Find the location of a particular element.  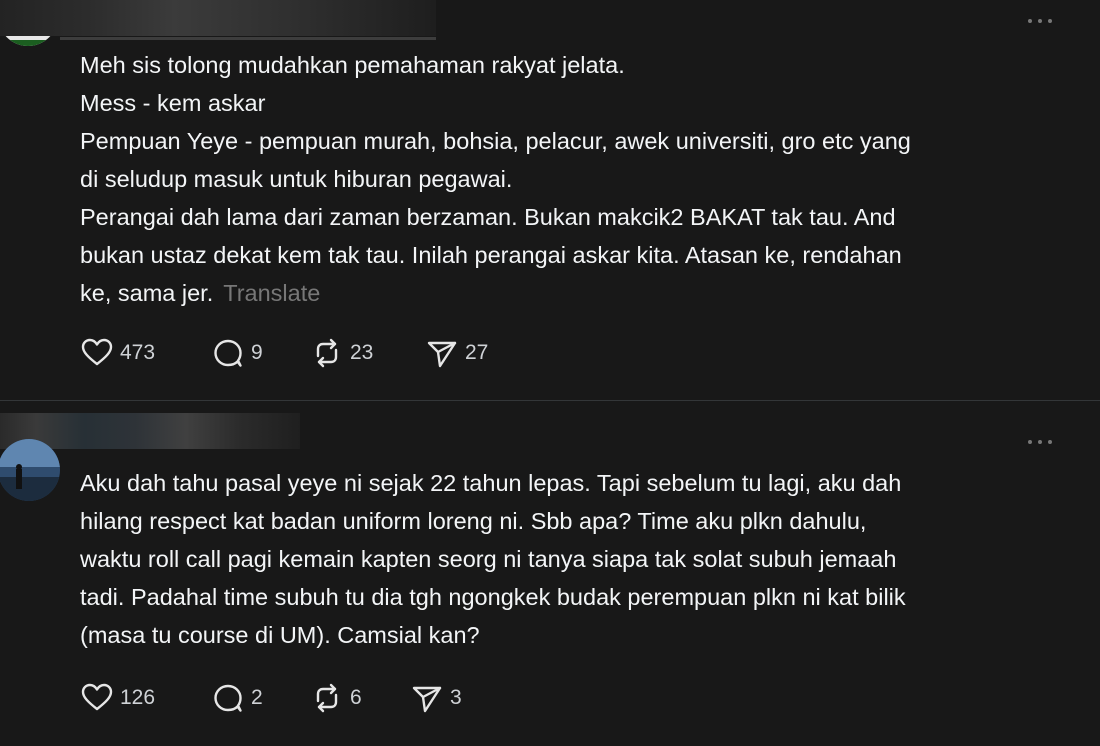

repost-button: 6 is located at coordinates (336, 698).